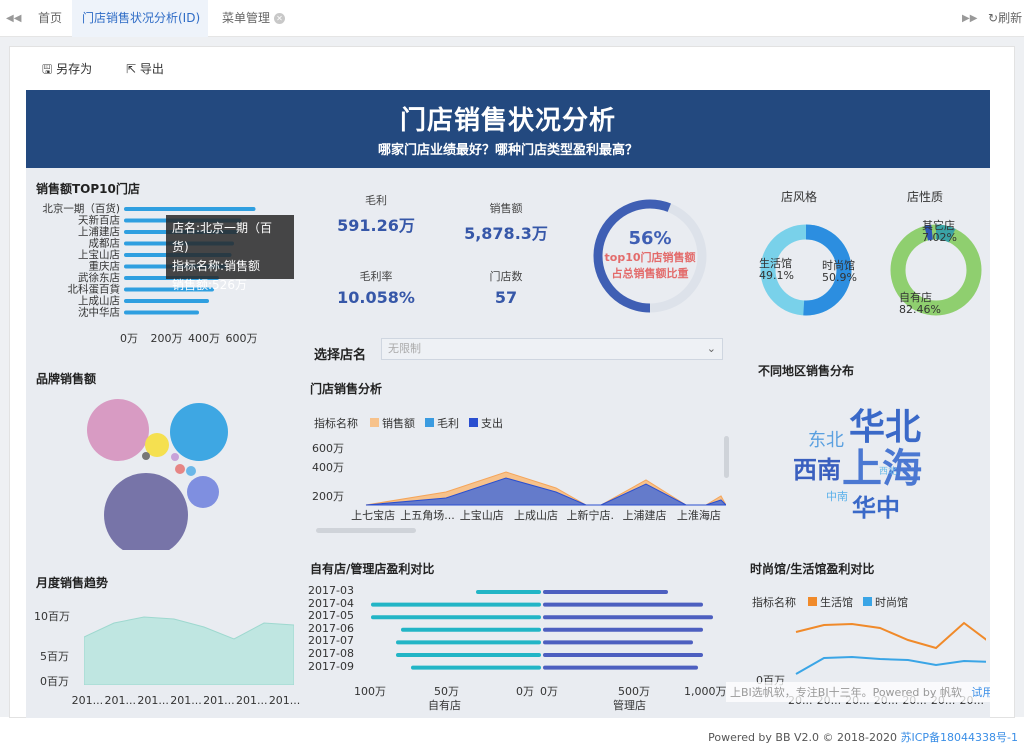  Describe the element at coordinates (837, 496) in the screenshot. I see `region-word: 中南` at that location.